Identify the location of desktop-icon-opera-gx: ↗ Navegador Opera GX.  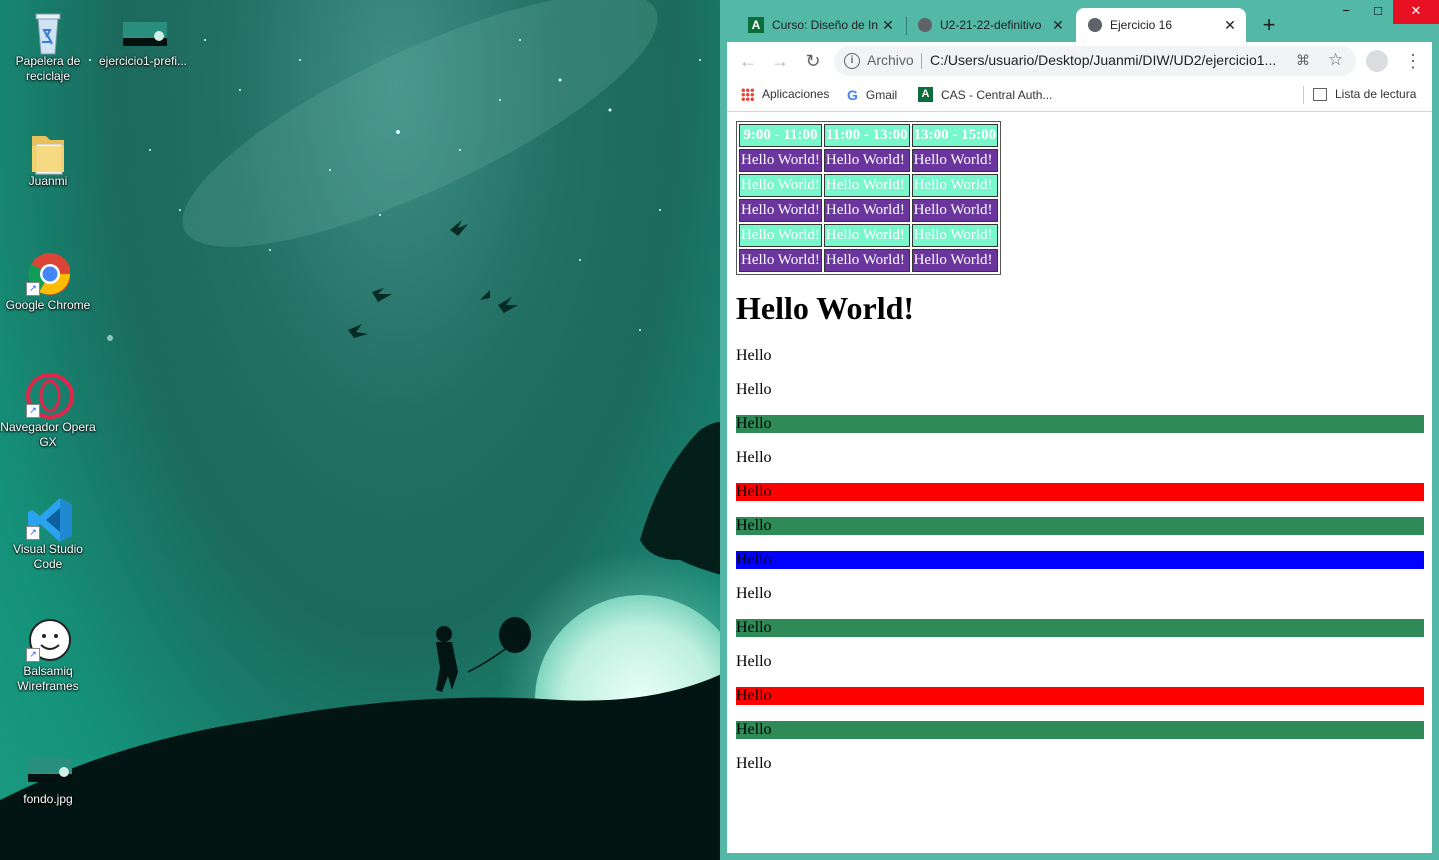
(48, 411).